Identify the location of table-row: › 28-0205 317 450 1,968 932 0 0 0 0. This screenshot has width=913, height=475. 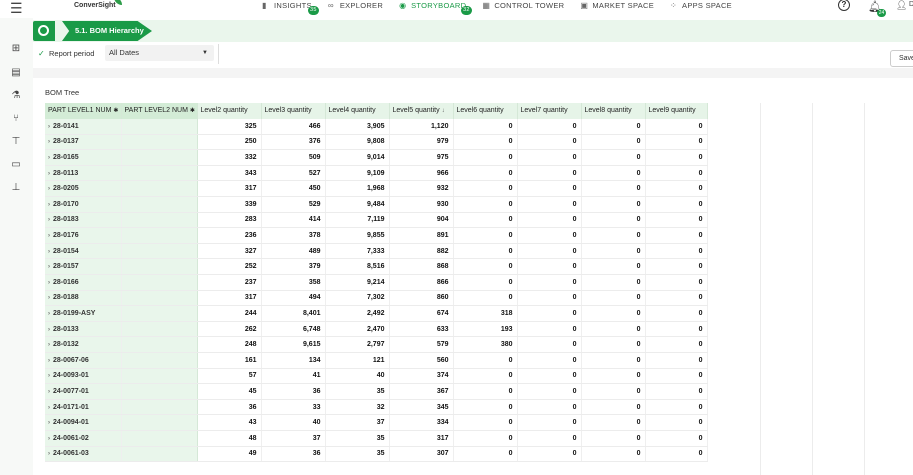
(376, 189).